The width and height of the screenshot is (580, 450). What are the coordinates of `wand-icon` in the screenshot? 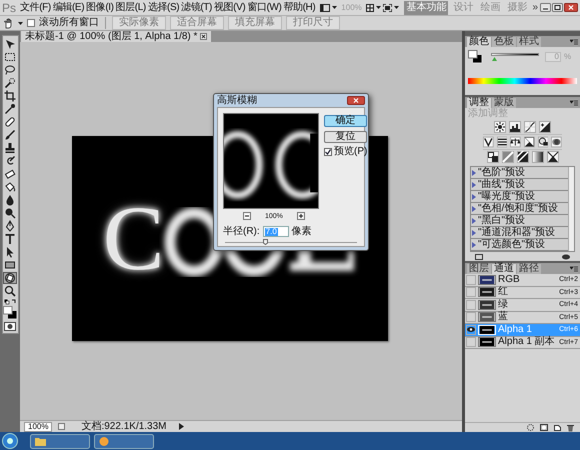 It's located at (10, 83).